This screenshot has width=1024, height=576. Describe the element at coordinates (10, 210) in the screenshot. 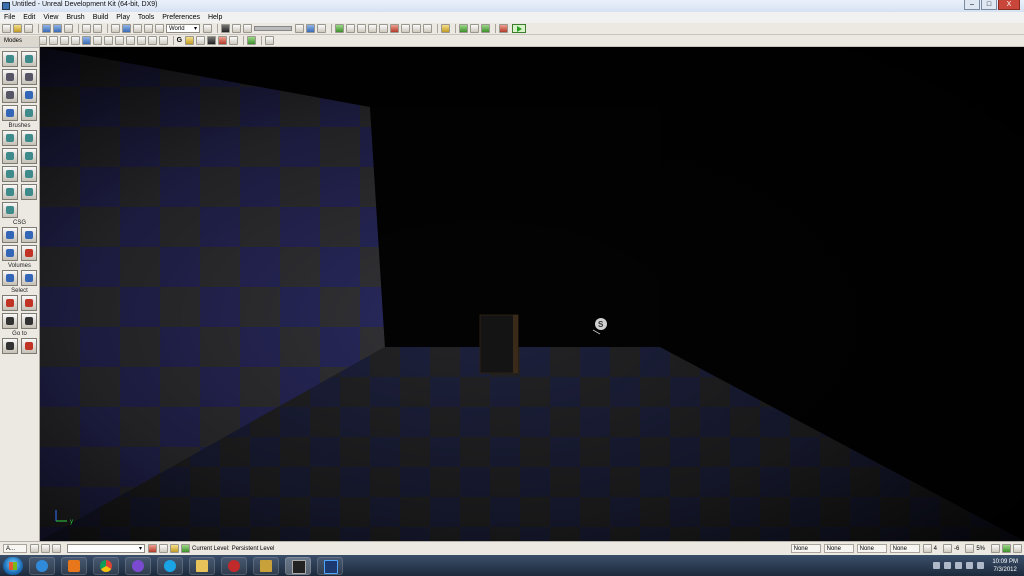

I see `volumetric-brush-icon` at that location.